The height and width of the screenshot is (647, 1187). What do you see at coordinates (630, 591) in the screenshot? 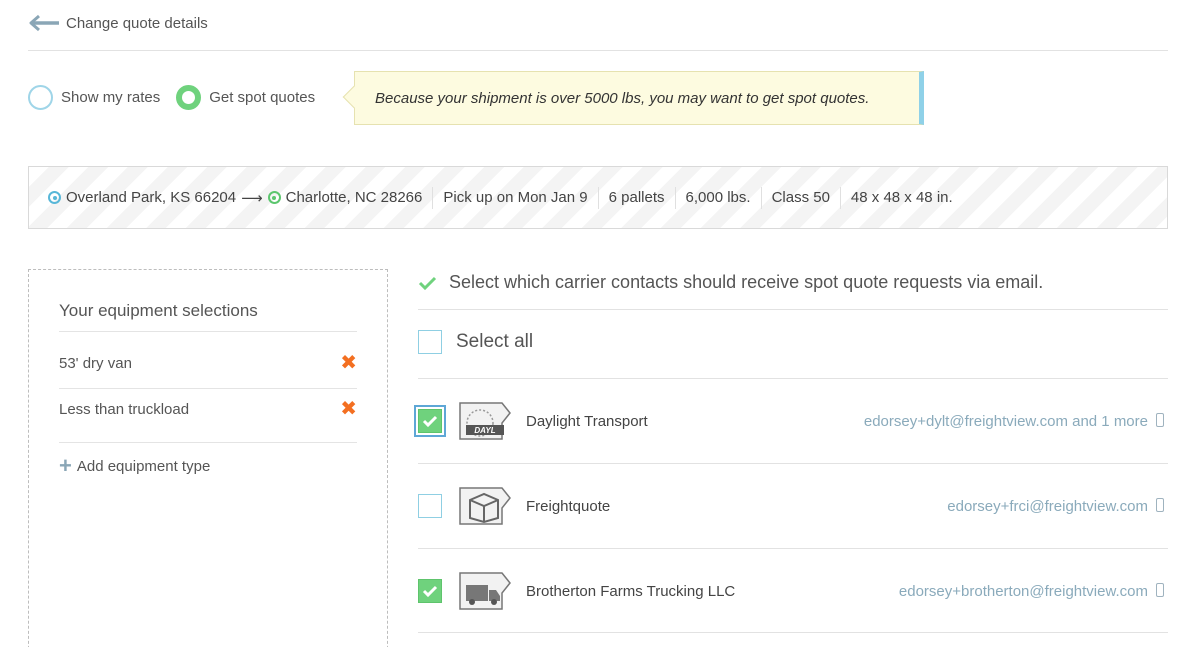
I see `carrier-name: Brotherton Farms Trucking LLC` at bounding box center [630, 591].